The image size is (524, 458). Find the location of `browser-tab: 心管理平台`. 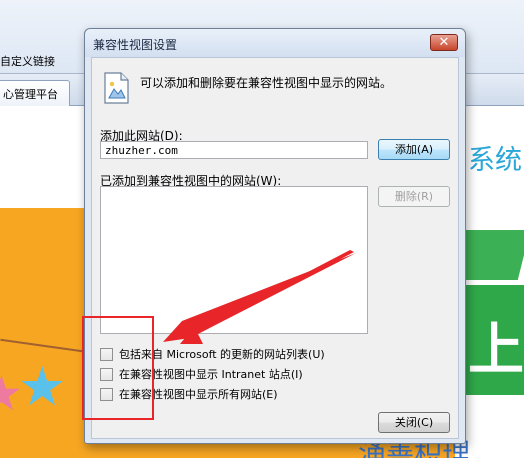

browser-tab: 心管理平台 is located at coordinates (35, 93).